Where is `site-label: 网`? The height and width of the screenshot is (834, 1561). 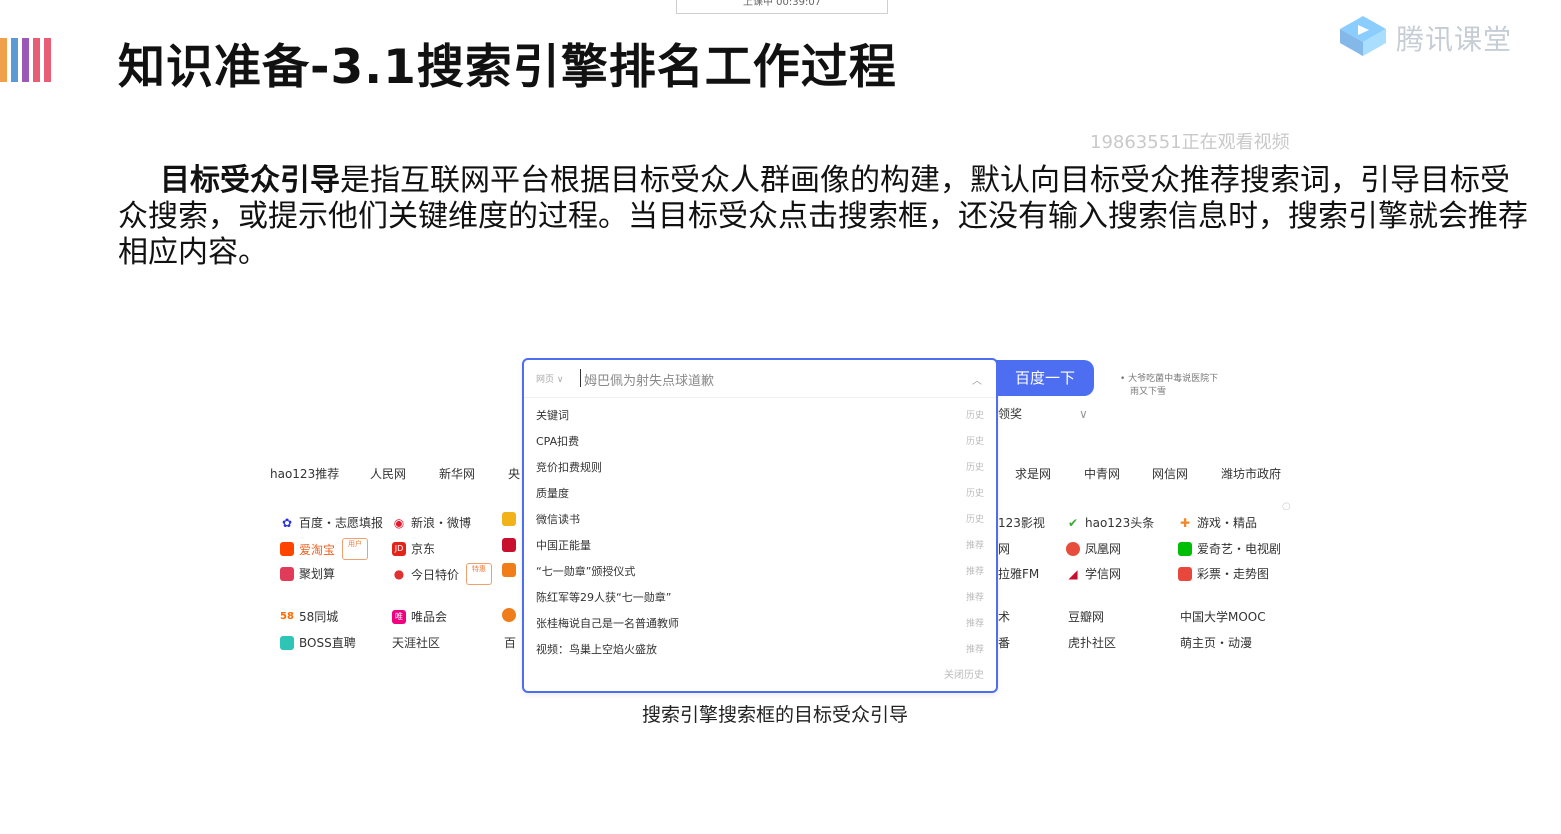 site-label: 网 is located at coordinates (1004, 549).